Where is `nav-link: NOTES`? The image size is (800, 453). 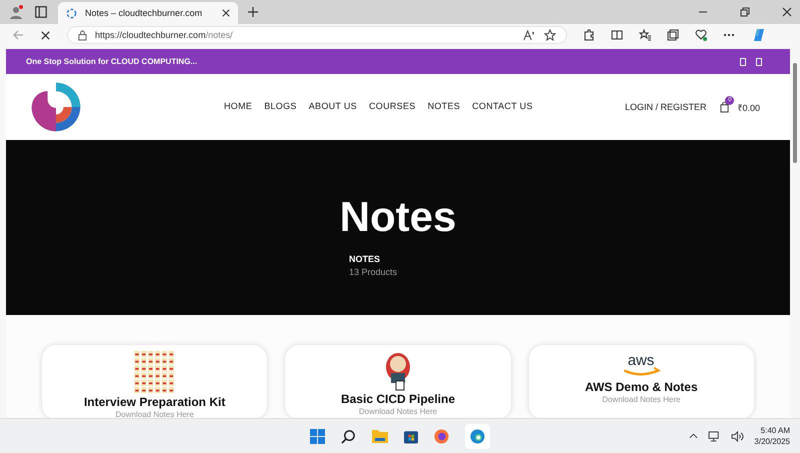
nav-link: NOTES is located at coordinates (444, 107).